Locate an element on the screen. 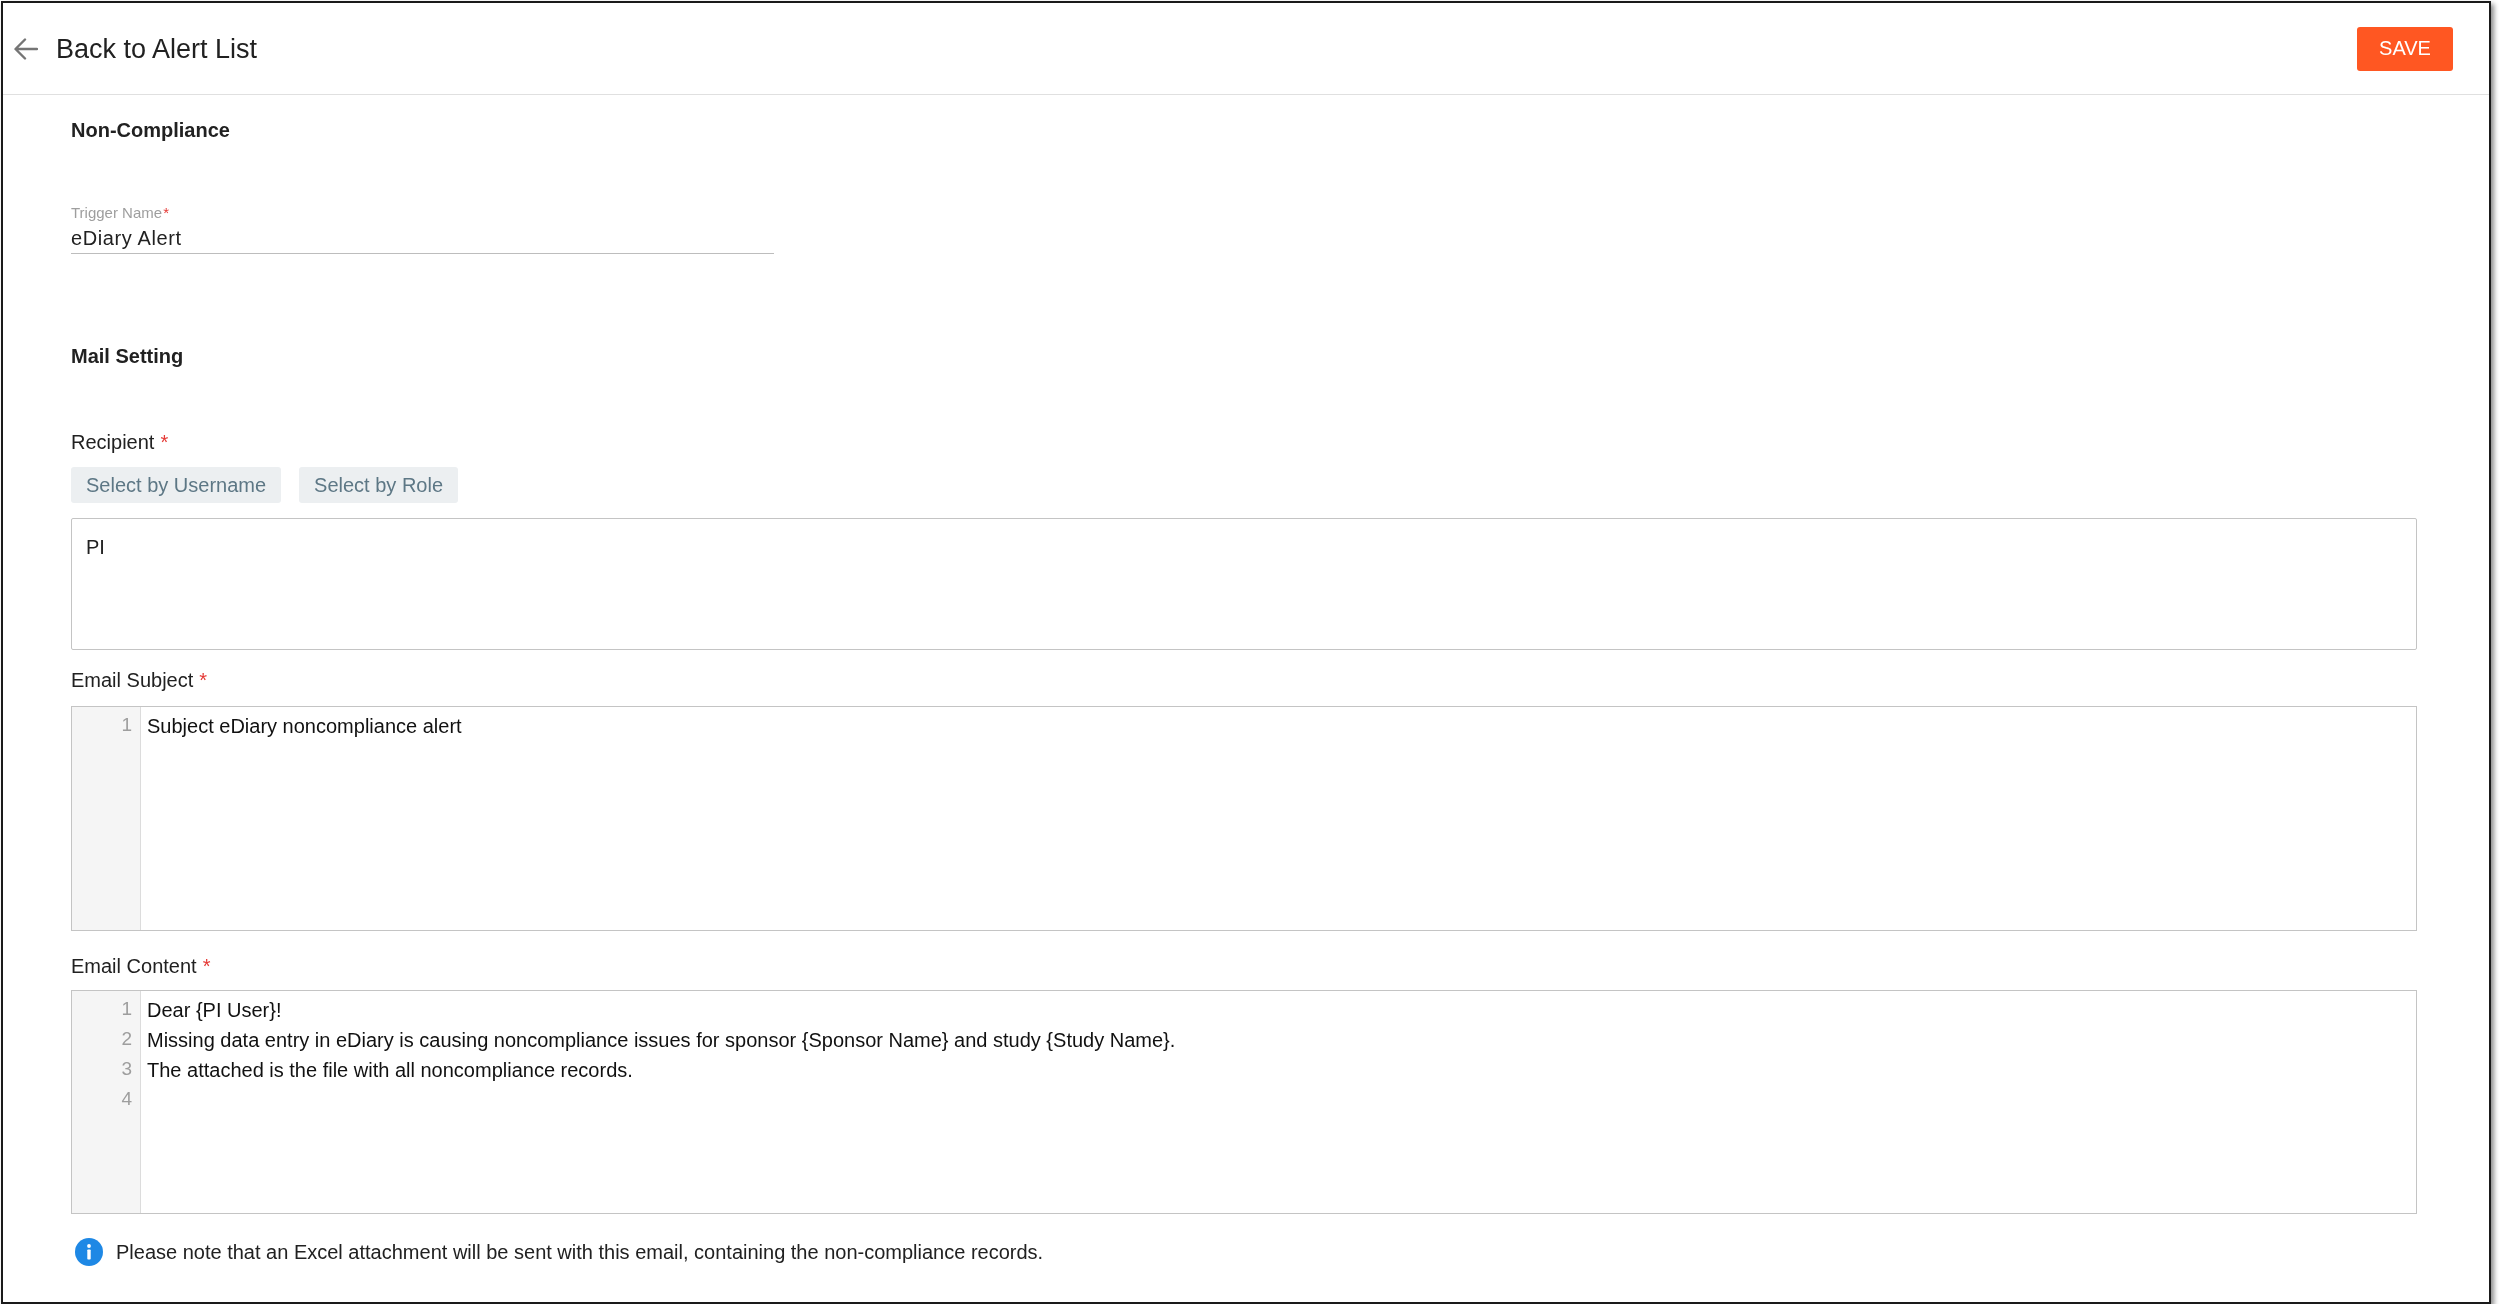 The image size is (2500, 1313). code-line: Subject eDiary noncompliance alert is located at coordinates (304, 726).